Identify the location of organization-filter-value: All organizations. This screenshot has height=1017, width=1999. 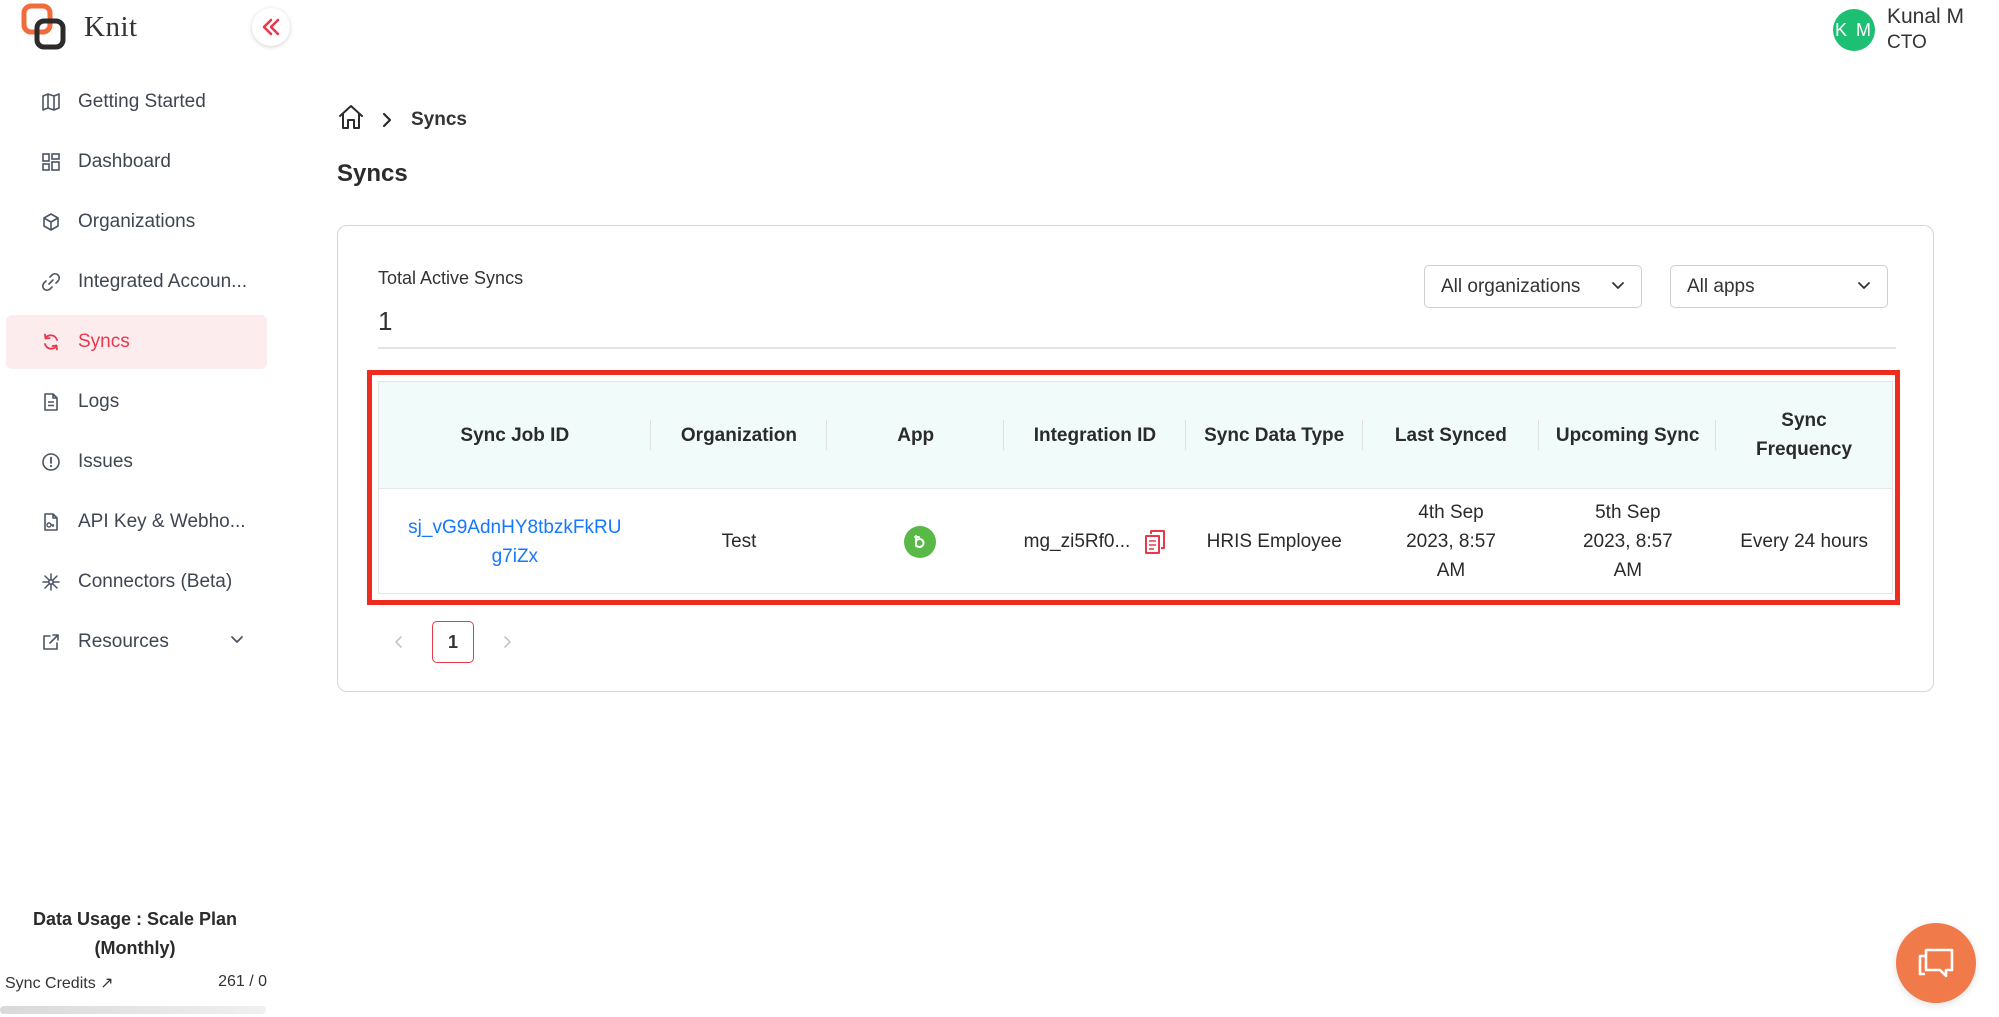
(1511, 286).